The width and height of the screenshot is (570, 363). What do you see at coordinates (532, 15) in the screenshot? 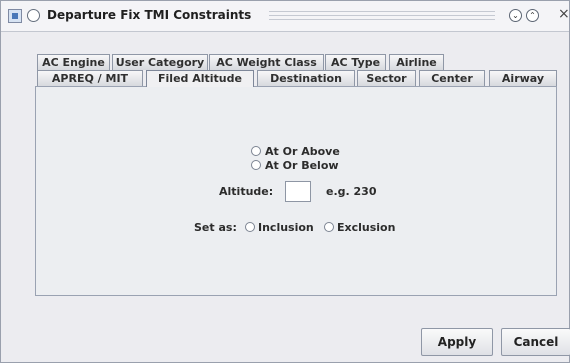
I see `maximize-button: ⌃` at bounding box center [532, 15].